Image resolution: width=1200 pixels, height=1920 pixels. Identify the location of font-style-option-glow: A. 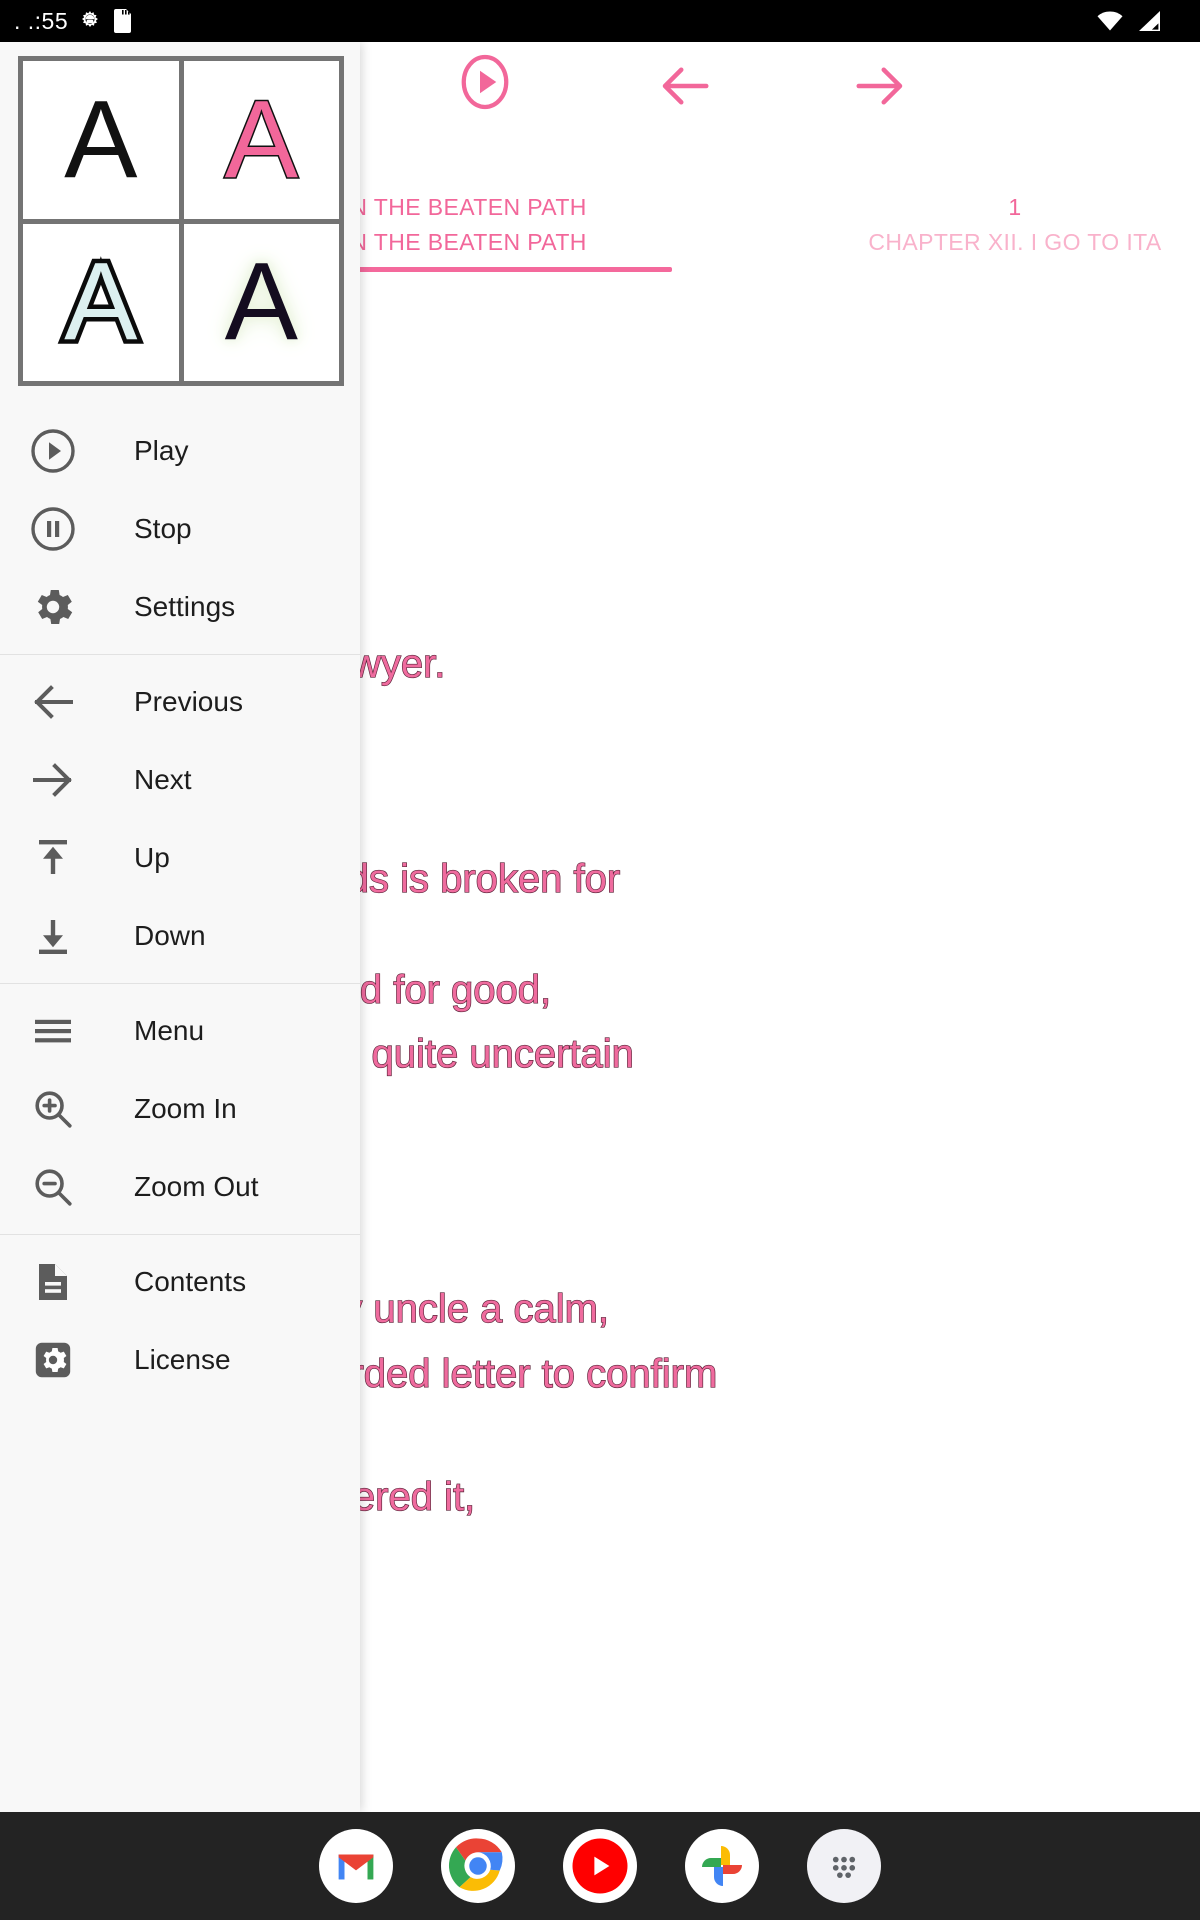
(261, 302).